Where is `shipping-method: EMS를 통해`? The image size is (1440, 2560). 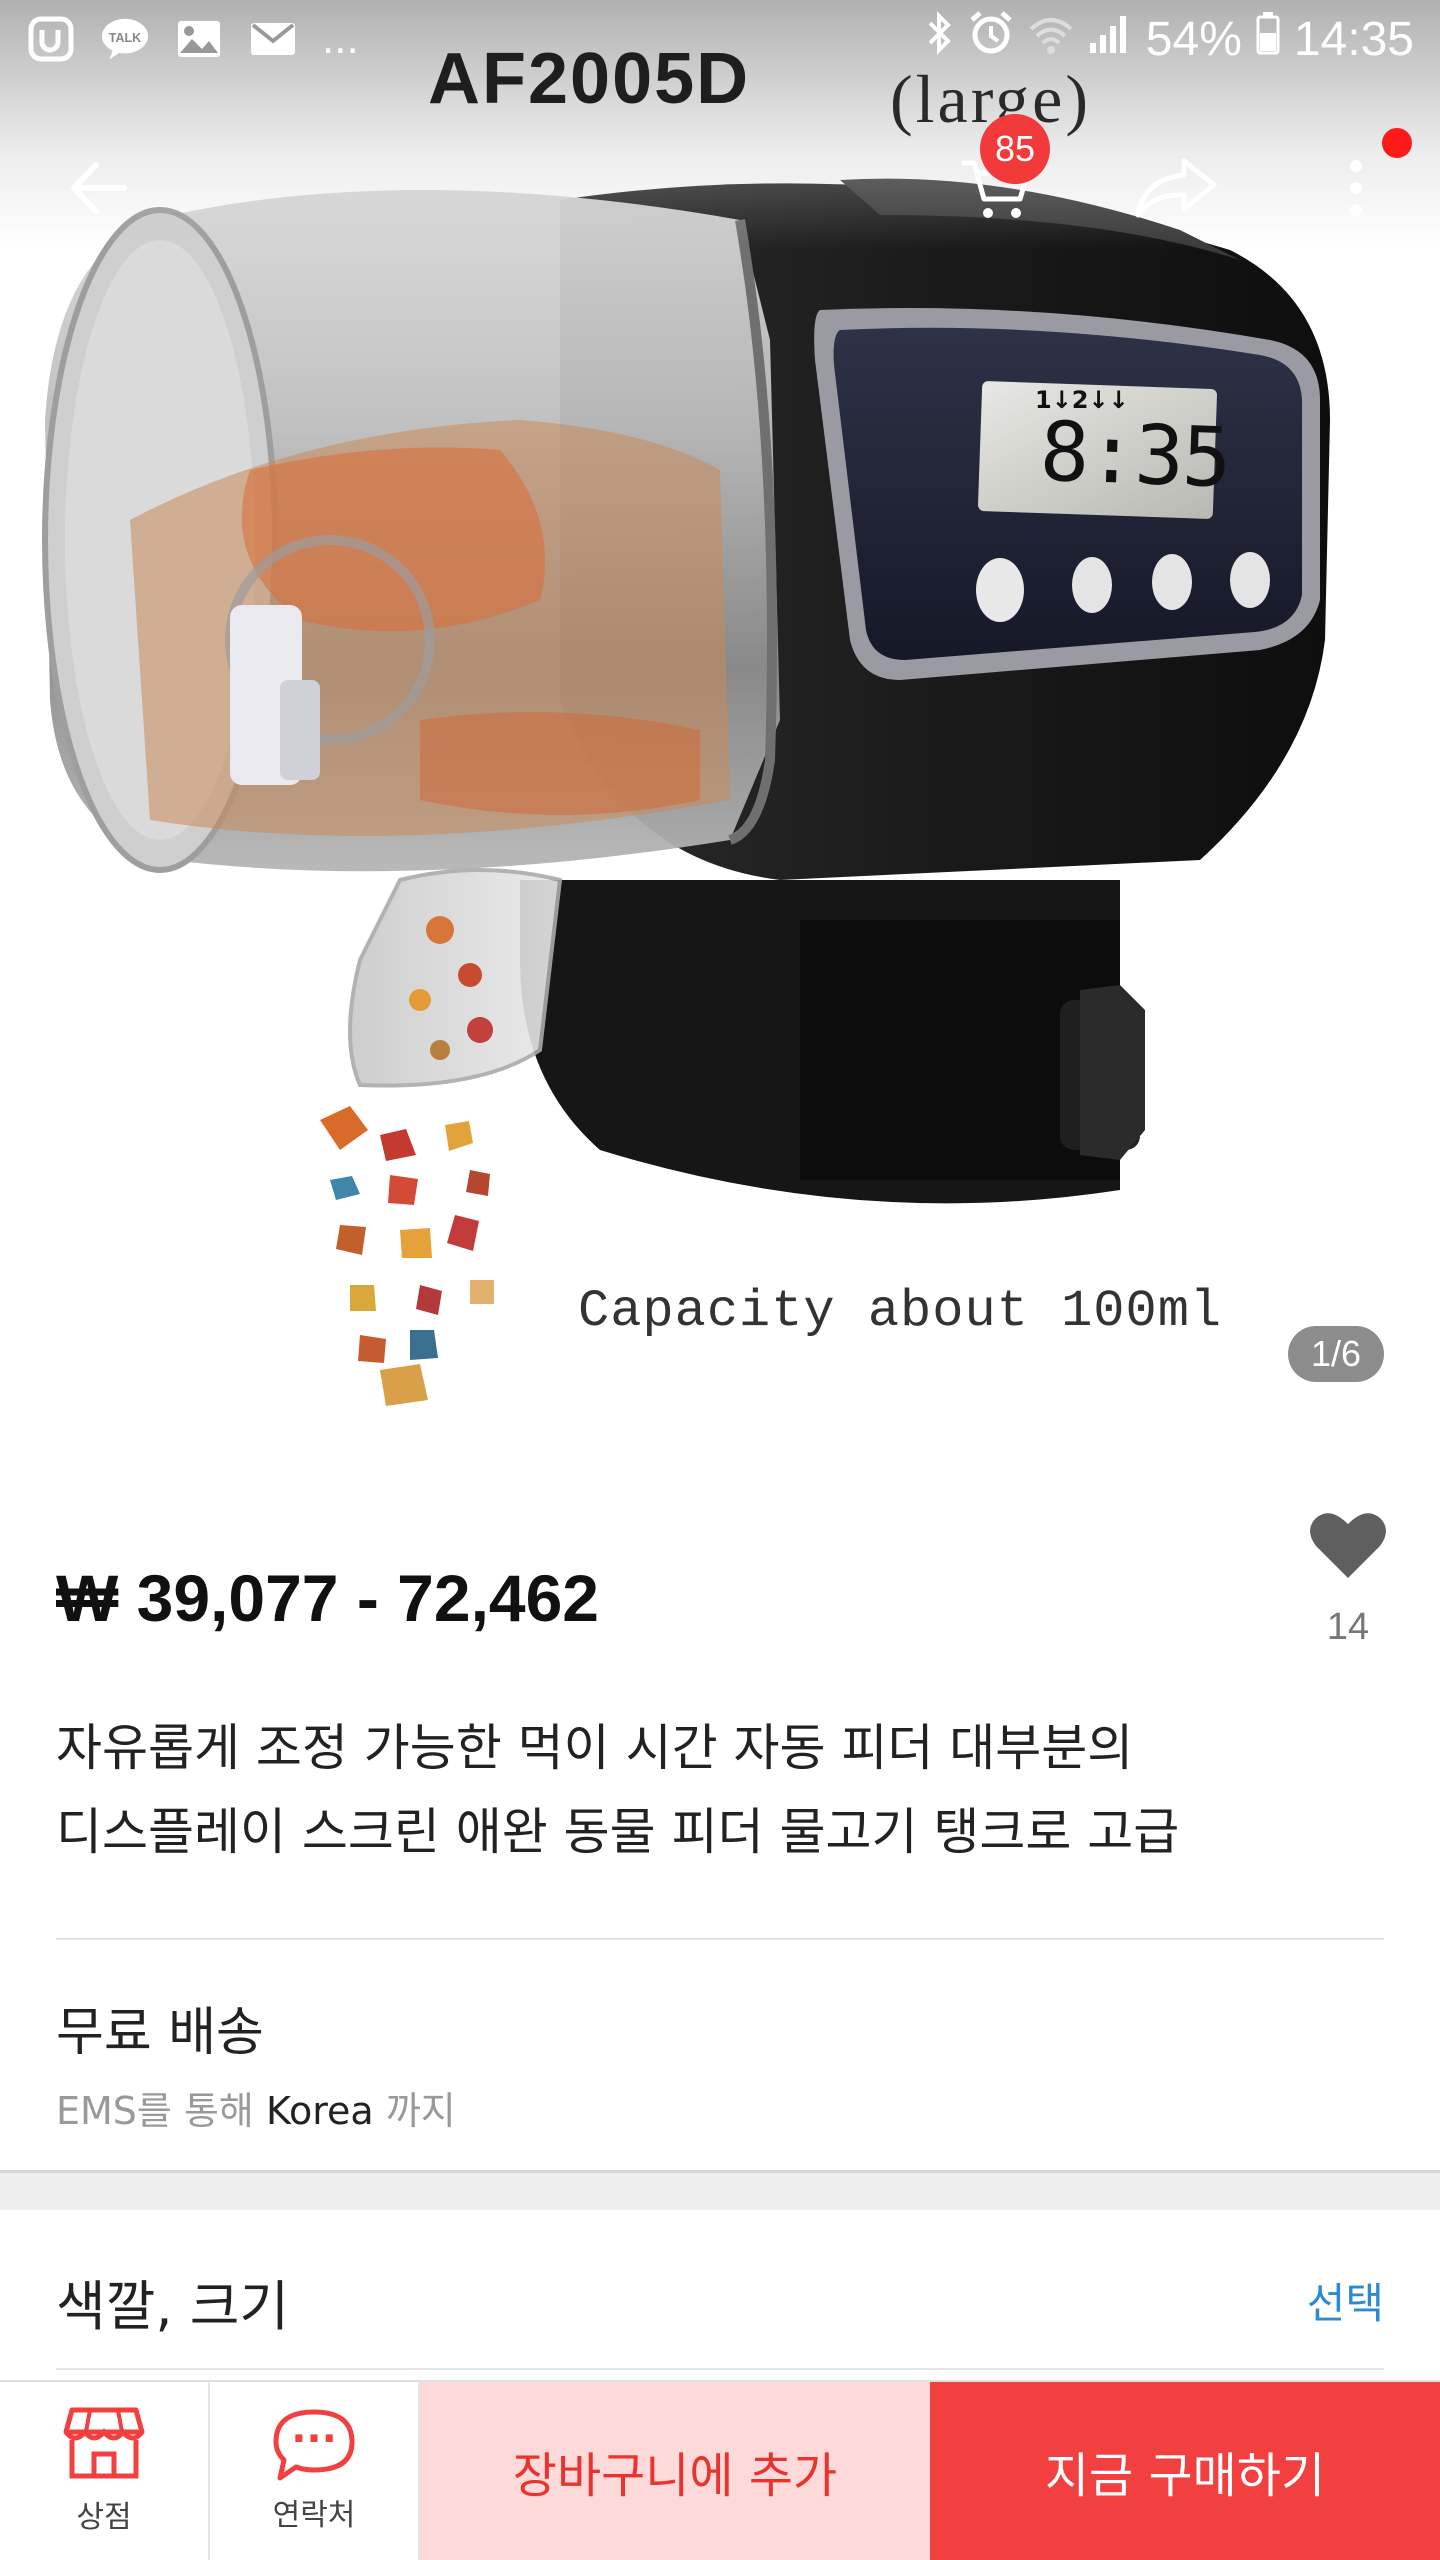 shipping-method: EMS를 통해 is located at coordinates (155, 2111).